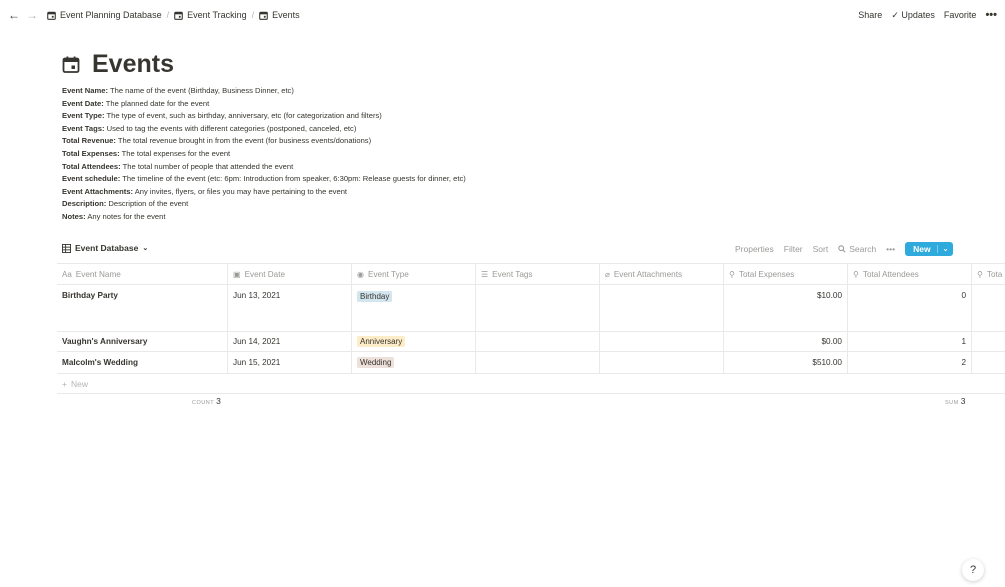  I want to click on event-type-cell: Wedding, so click(414, 362).